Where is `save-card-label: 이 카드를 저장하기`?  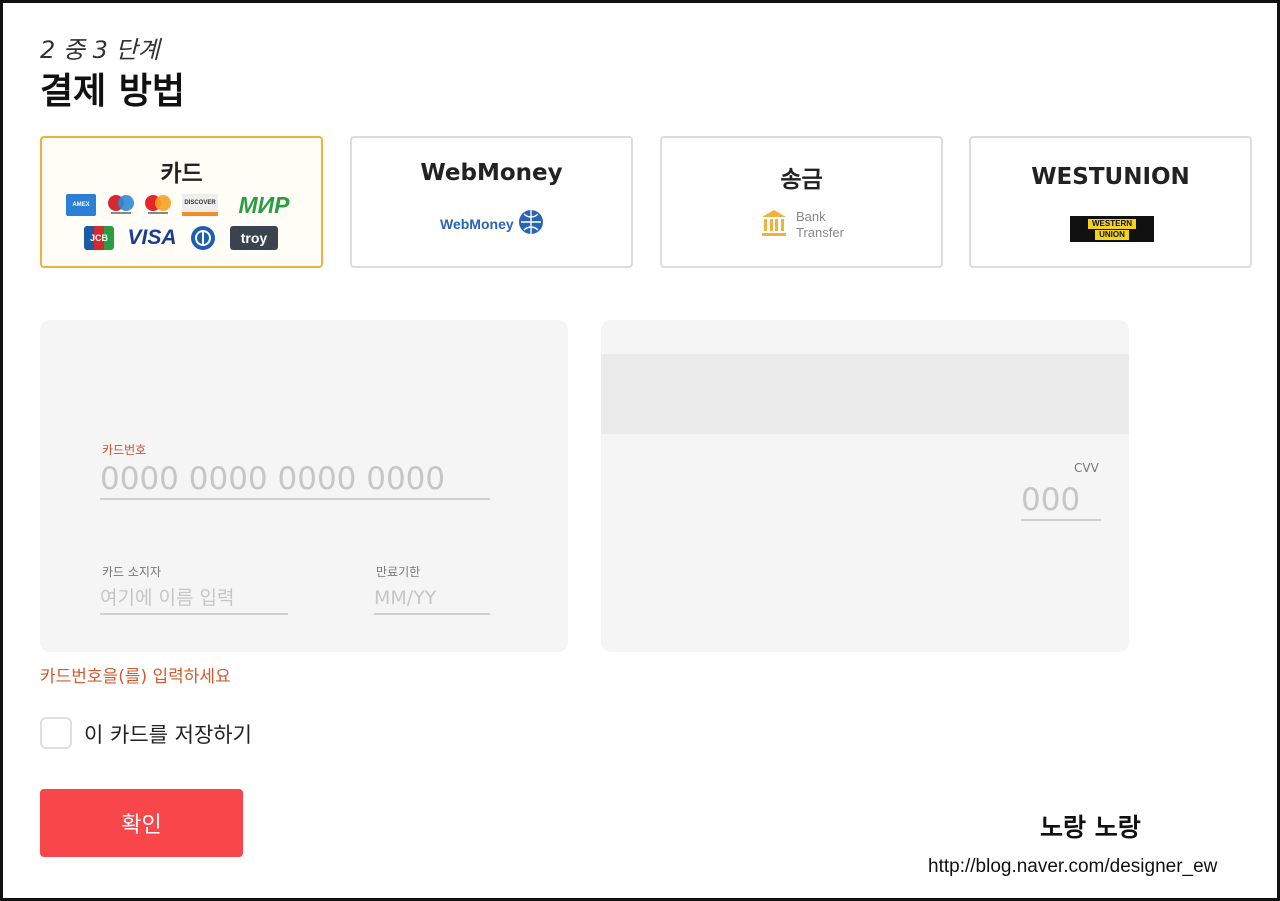
save-card-label: 이 카드를 저장하기 is located at coordinates (168, 734).